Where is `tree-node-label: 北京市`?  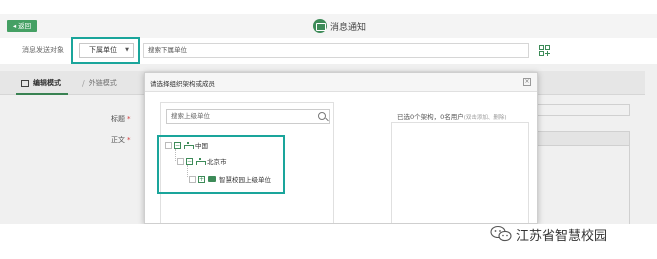
tree-node-label: 北京市 is located at coordinates (217, 162).